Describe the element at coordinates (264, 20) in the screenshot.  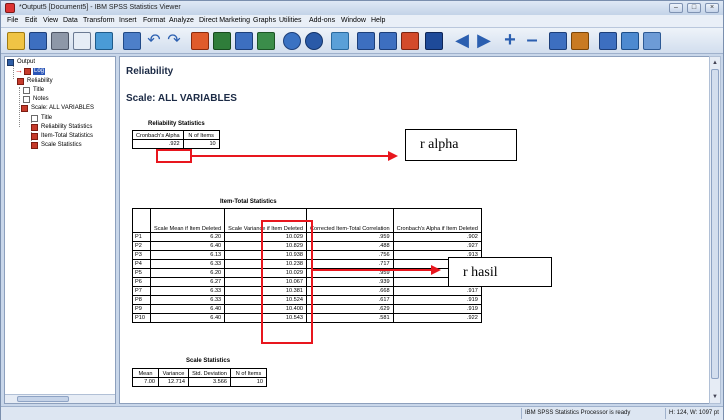
I see `menu-graphs: Graphs` at that location.